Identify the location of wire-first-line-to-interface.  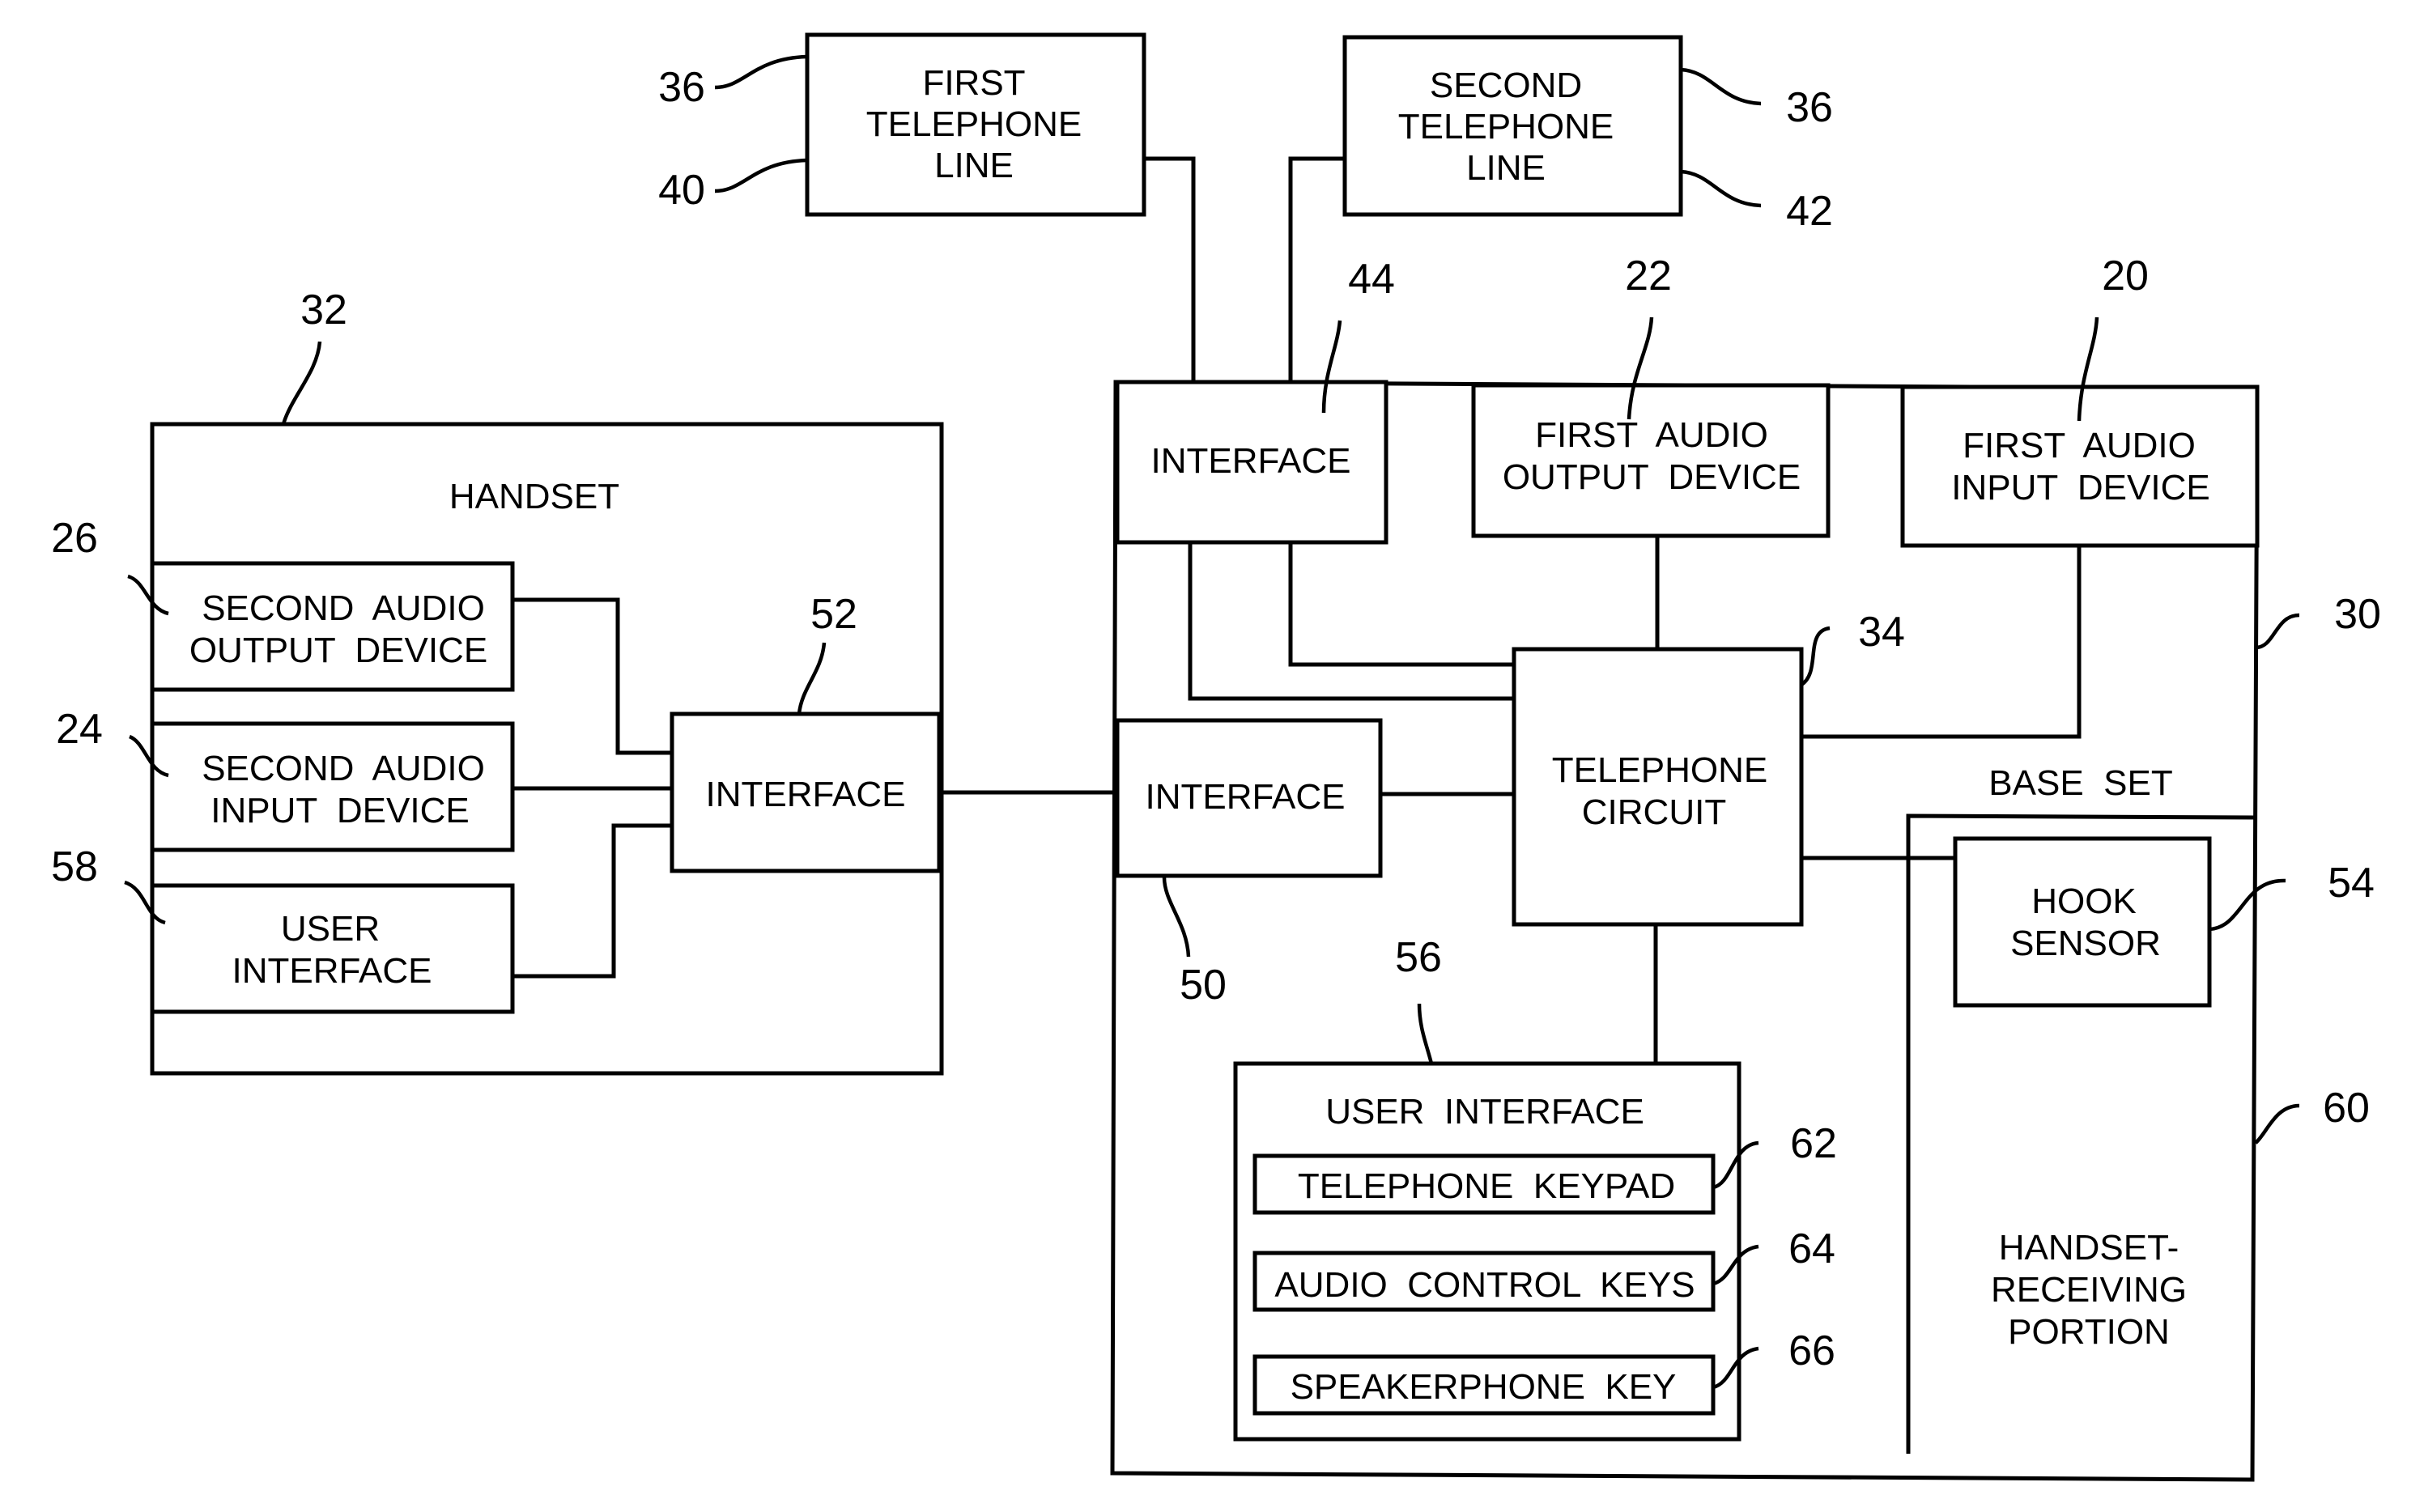
(1170, 269).